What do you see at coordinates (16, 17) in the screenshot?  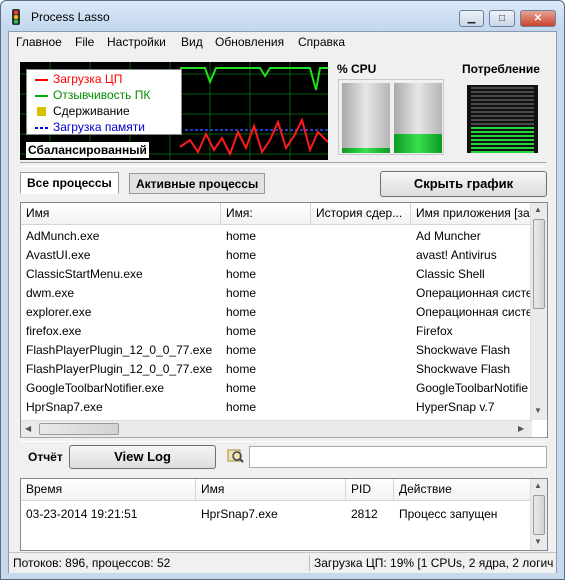 I see `traffic-light-icon` at bounding box center [16, 17].